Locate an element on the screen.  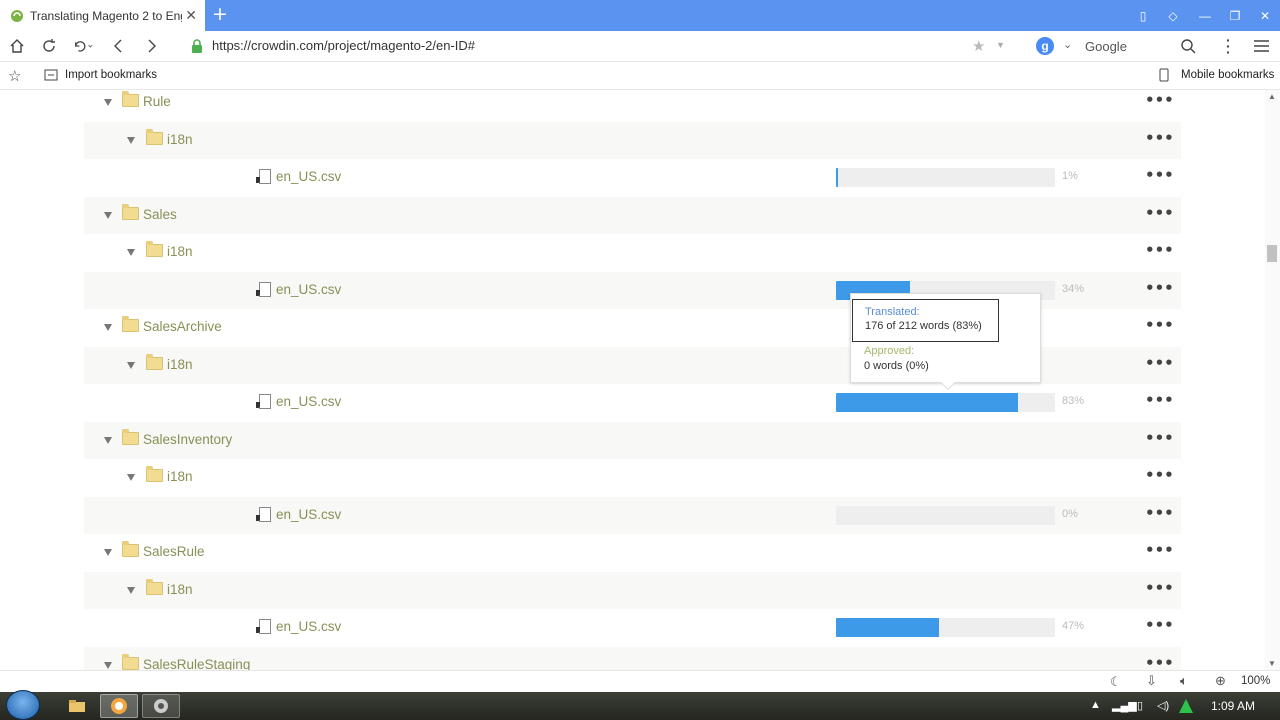
folder-name: SalesArchive is located at coordinates (182, 326).